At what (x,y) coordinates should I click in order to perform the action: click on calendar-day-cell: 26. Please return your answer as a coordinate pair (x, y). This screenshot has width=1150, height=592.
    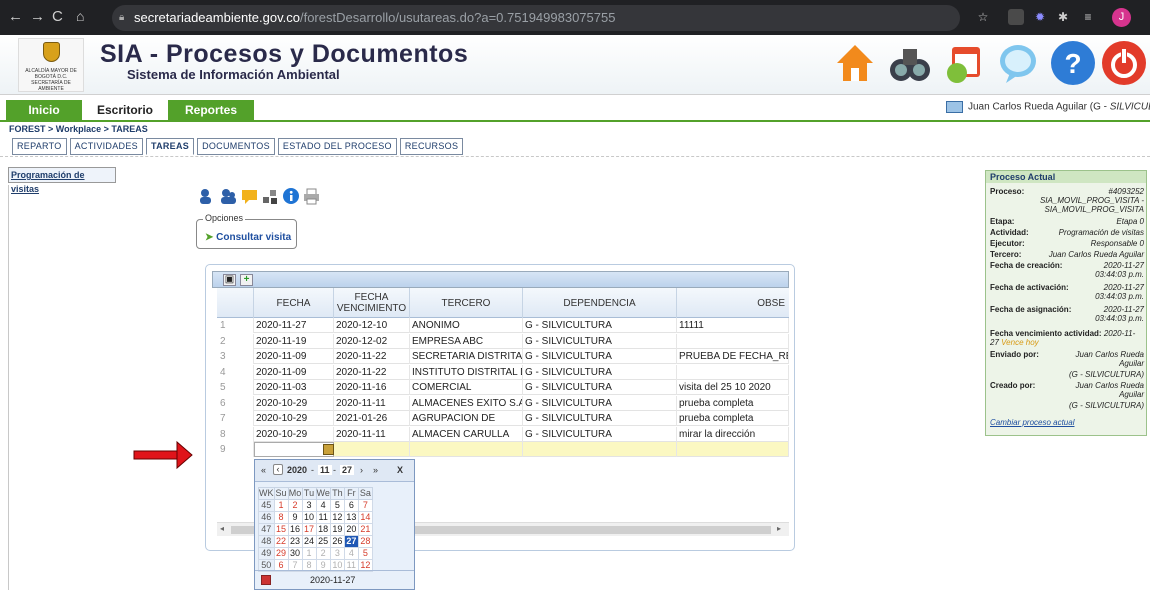
    Looking at the image, I should click on (337, 541).